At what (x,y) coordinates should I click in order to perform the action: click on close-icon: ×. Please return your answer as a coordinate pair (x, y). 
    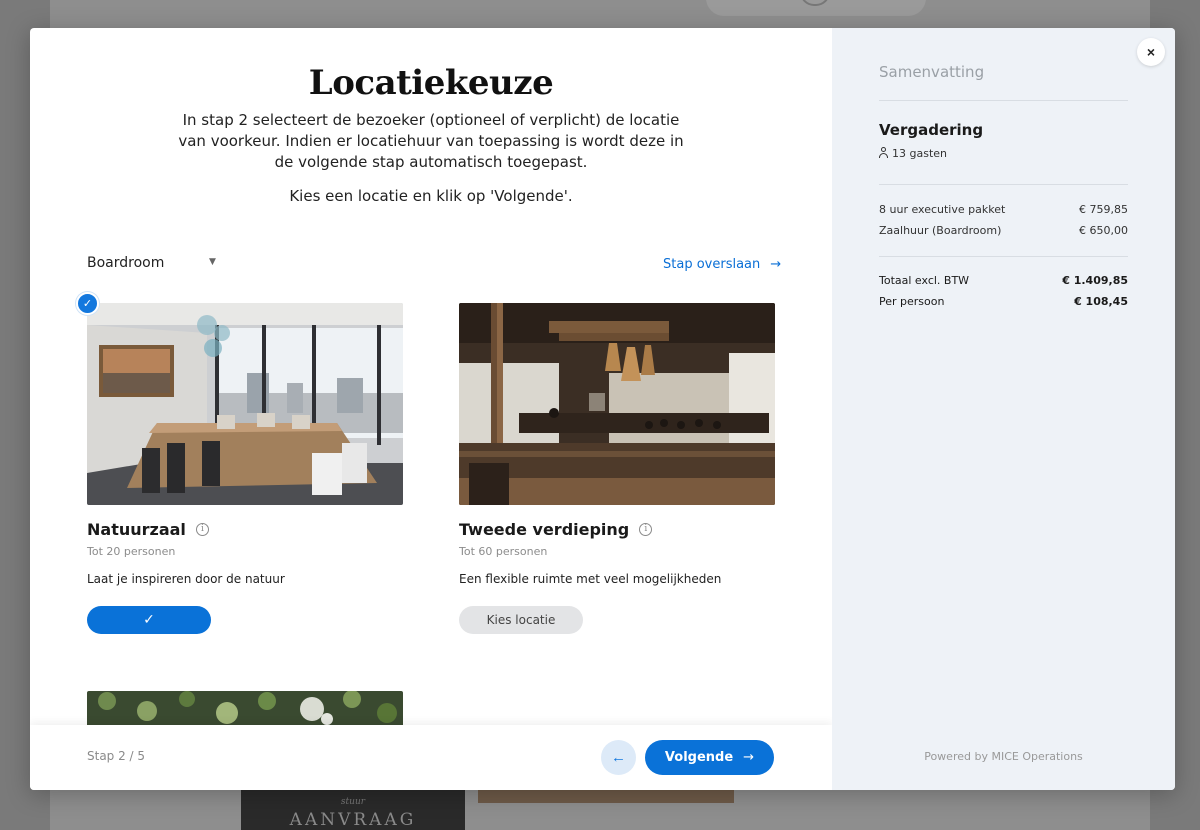
    Looking at the image, I should click on (1151, 52).